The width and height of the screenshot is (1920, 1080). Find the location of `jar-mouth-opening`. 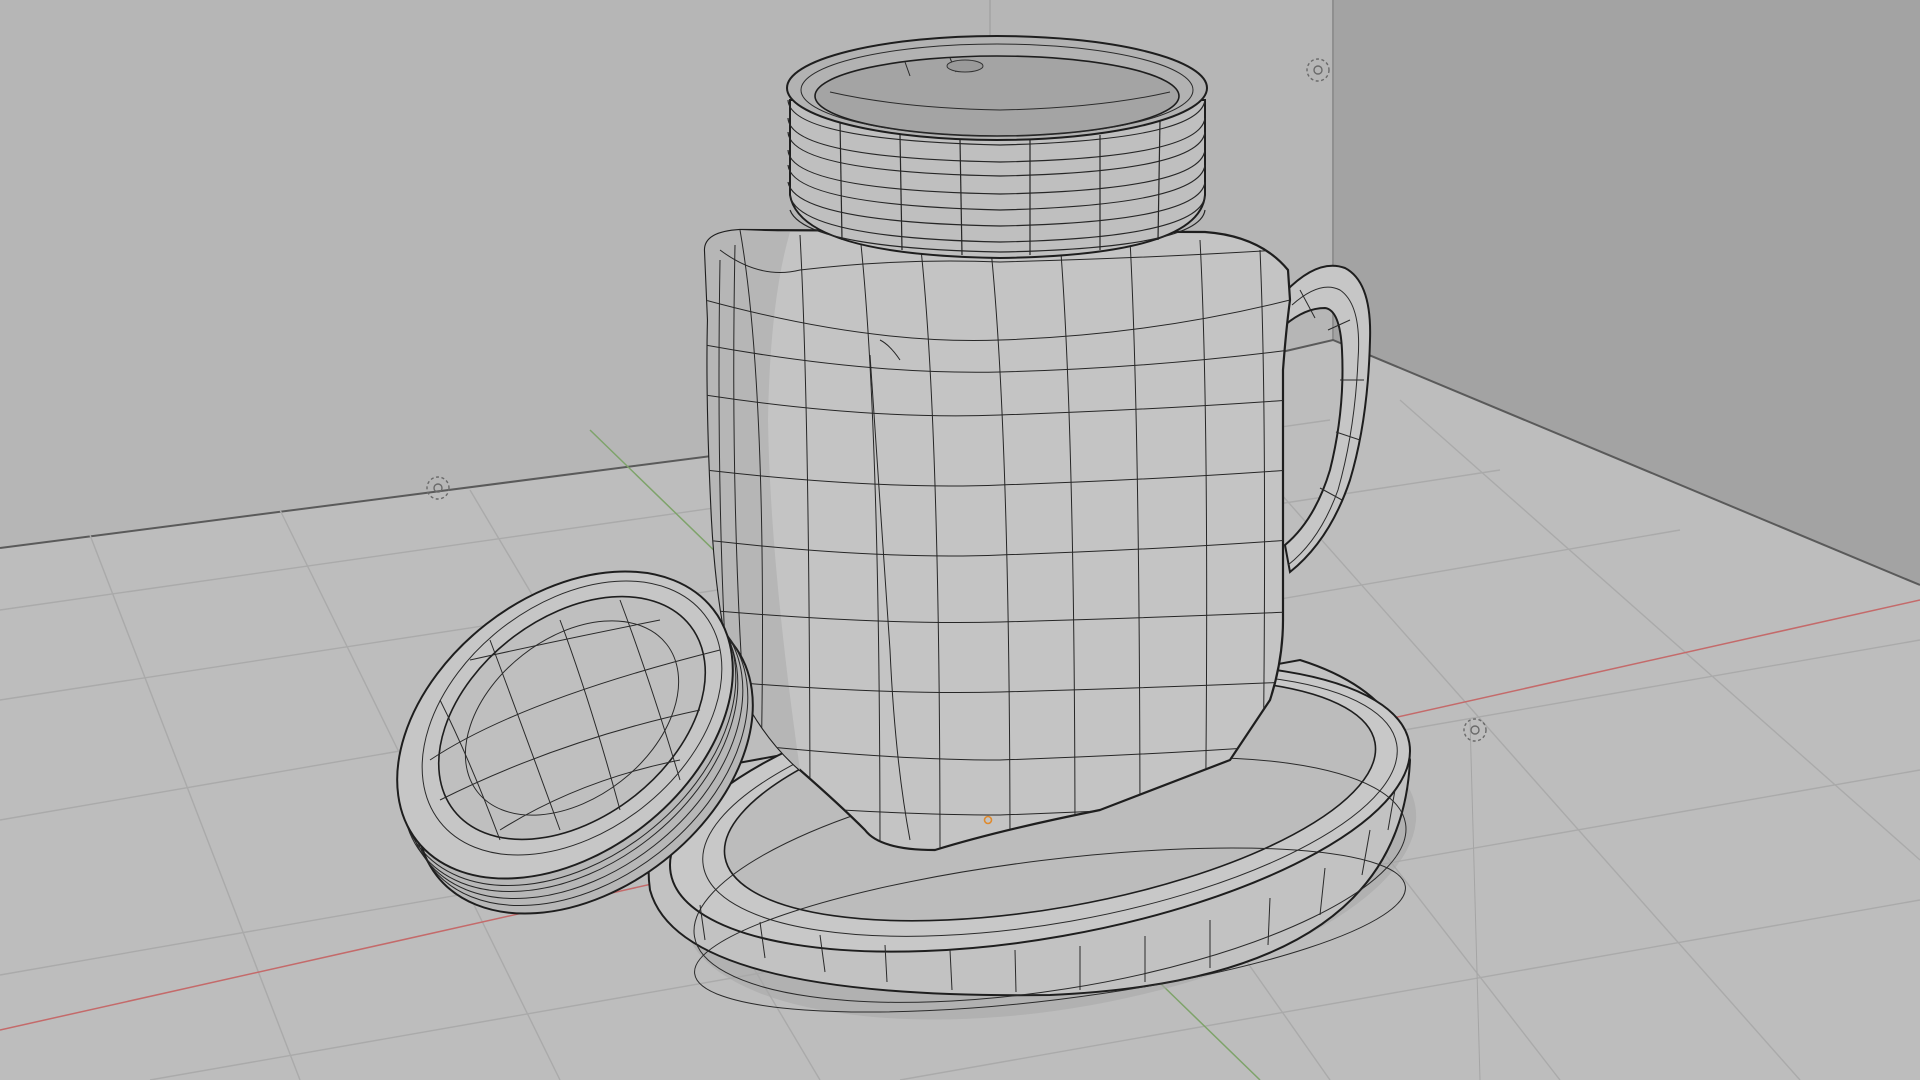

jar-mouth-opening is located at coordinates (997, 96).